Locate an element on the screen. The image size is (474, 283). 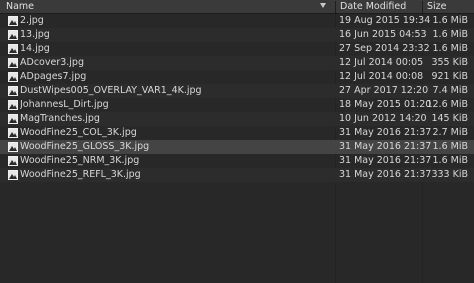
file-size: 355 KiB is located at coordinates (449, 62).